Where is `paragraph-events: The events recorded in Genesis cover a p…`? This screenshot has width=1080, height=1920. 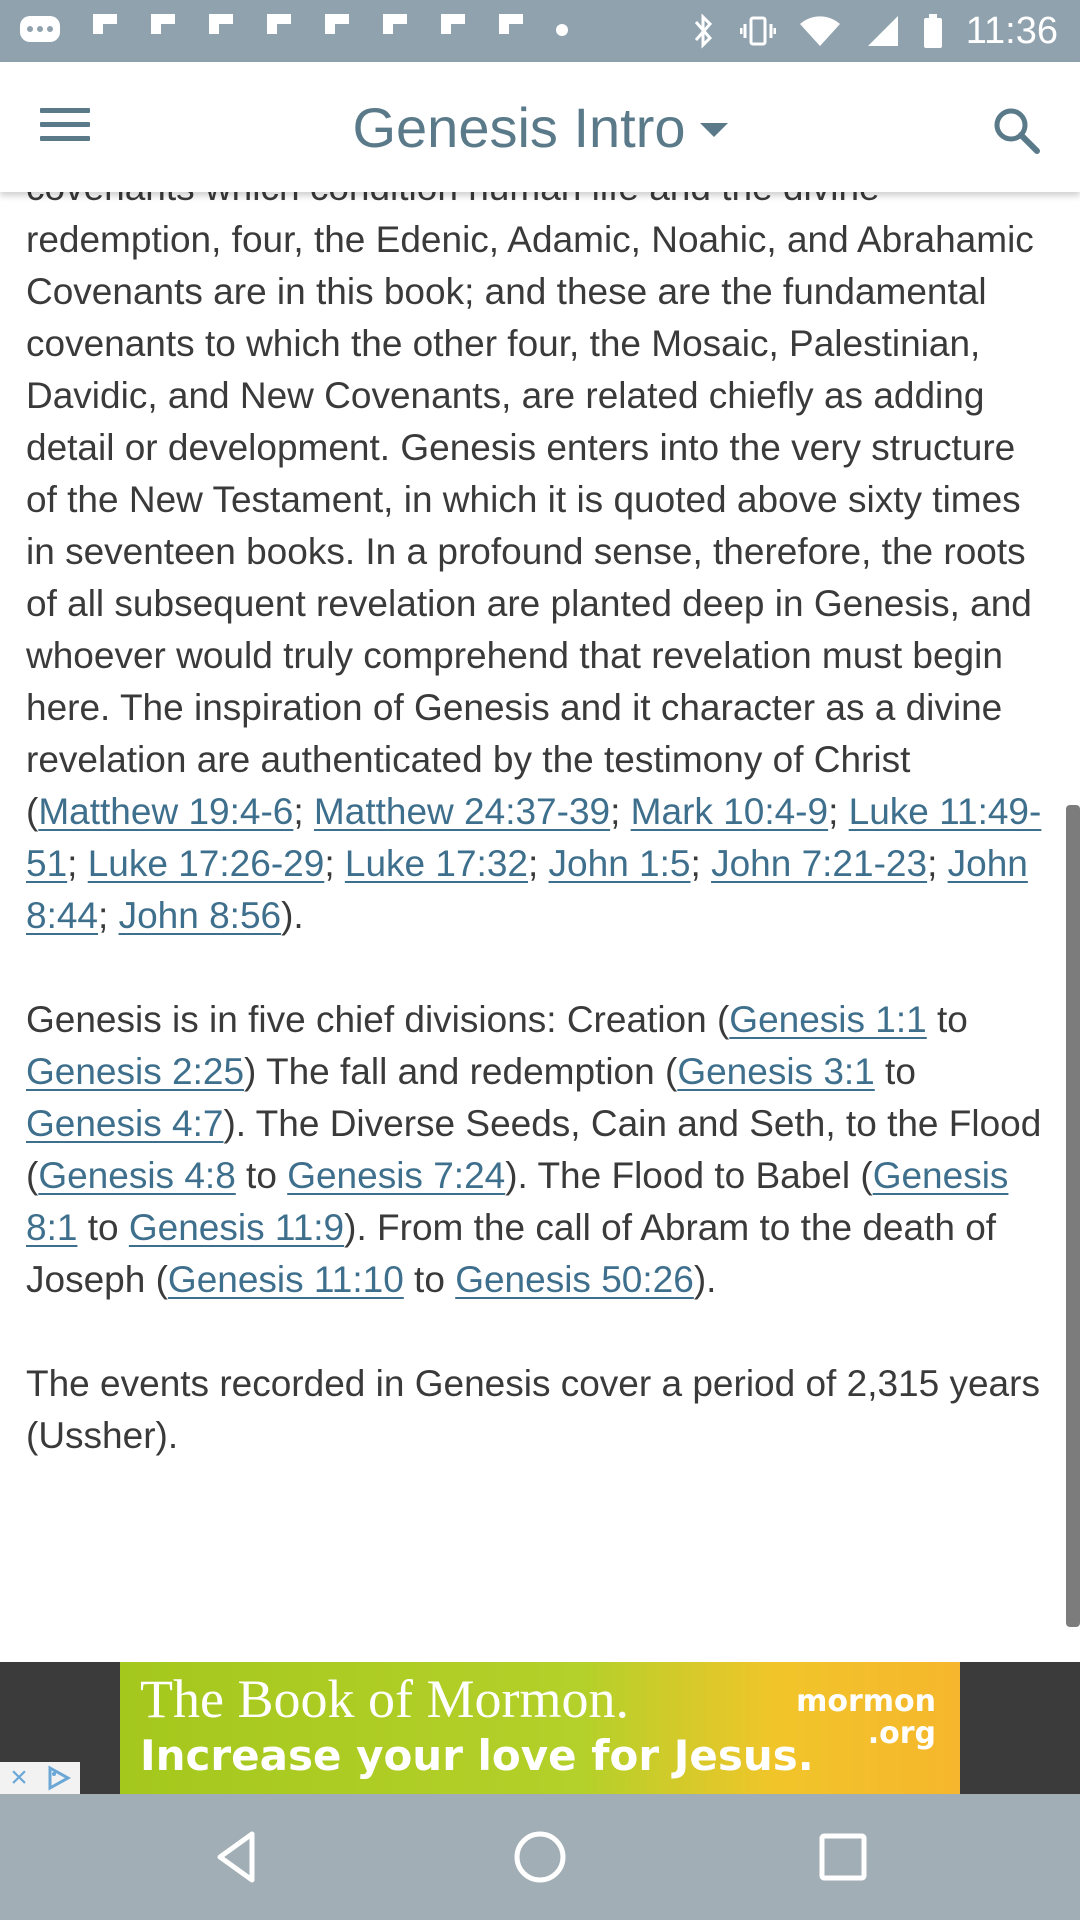
paragraph-events: The events recorded in Genesis cover a p… is located at coordinates (533, 1409).